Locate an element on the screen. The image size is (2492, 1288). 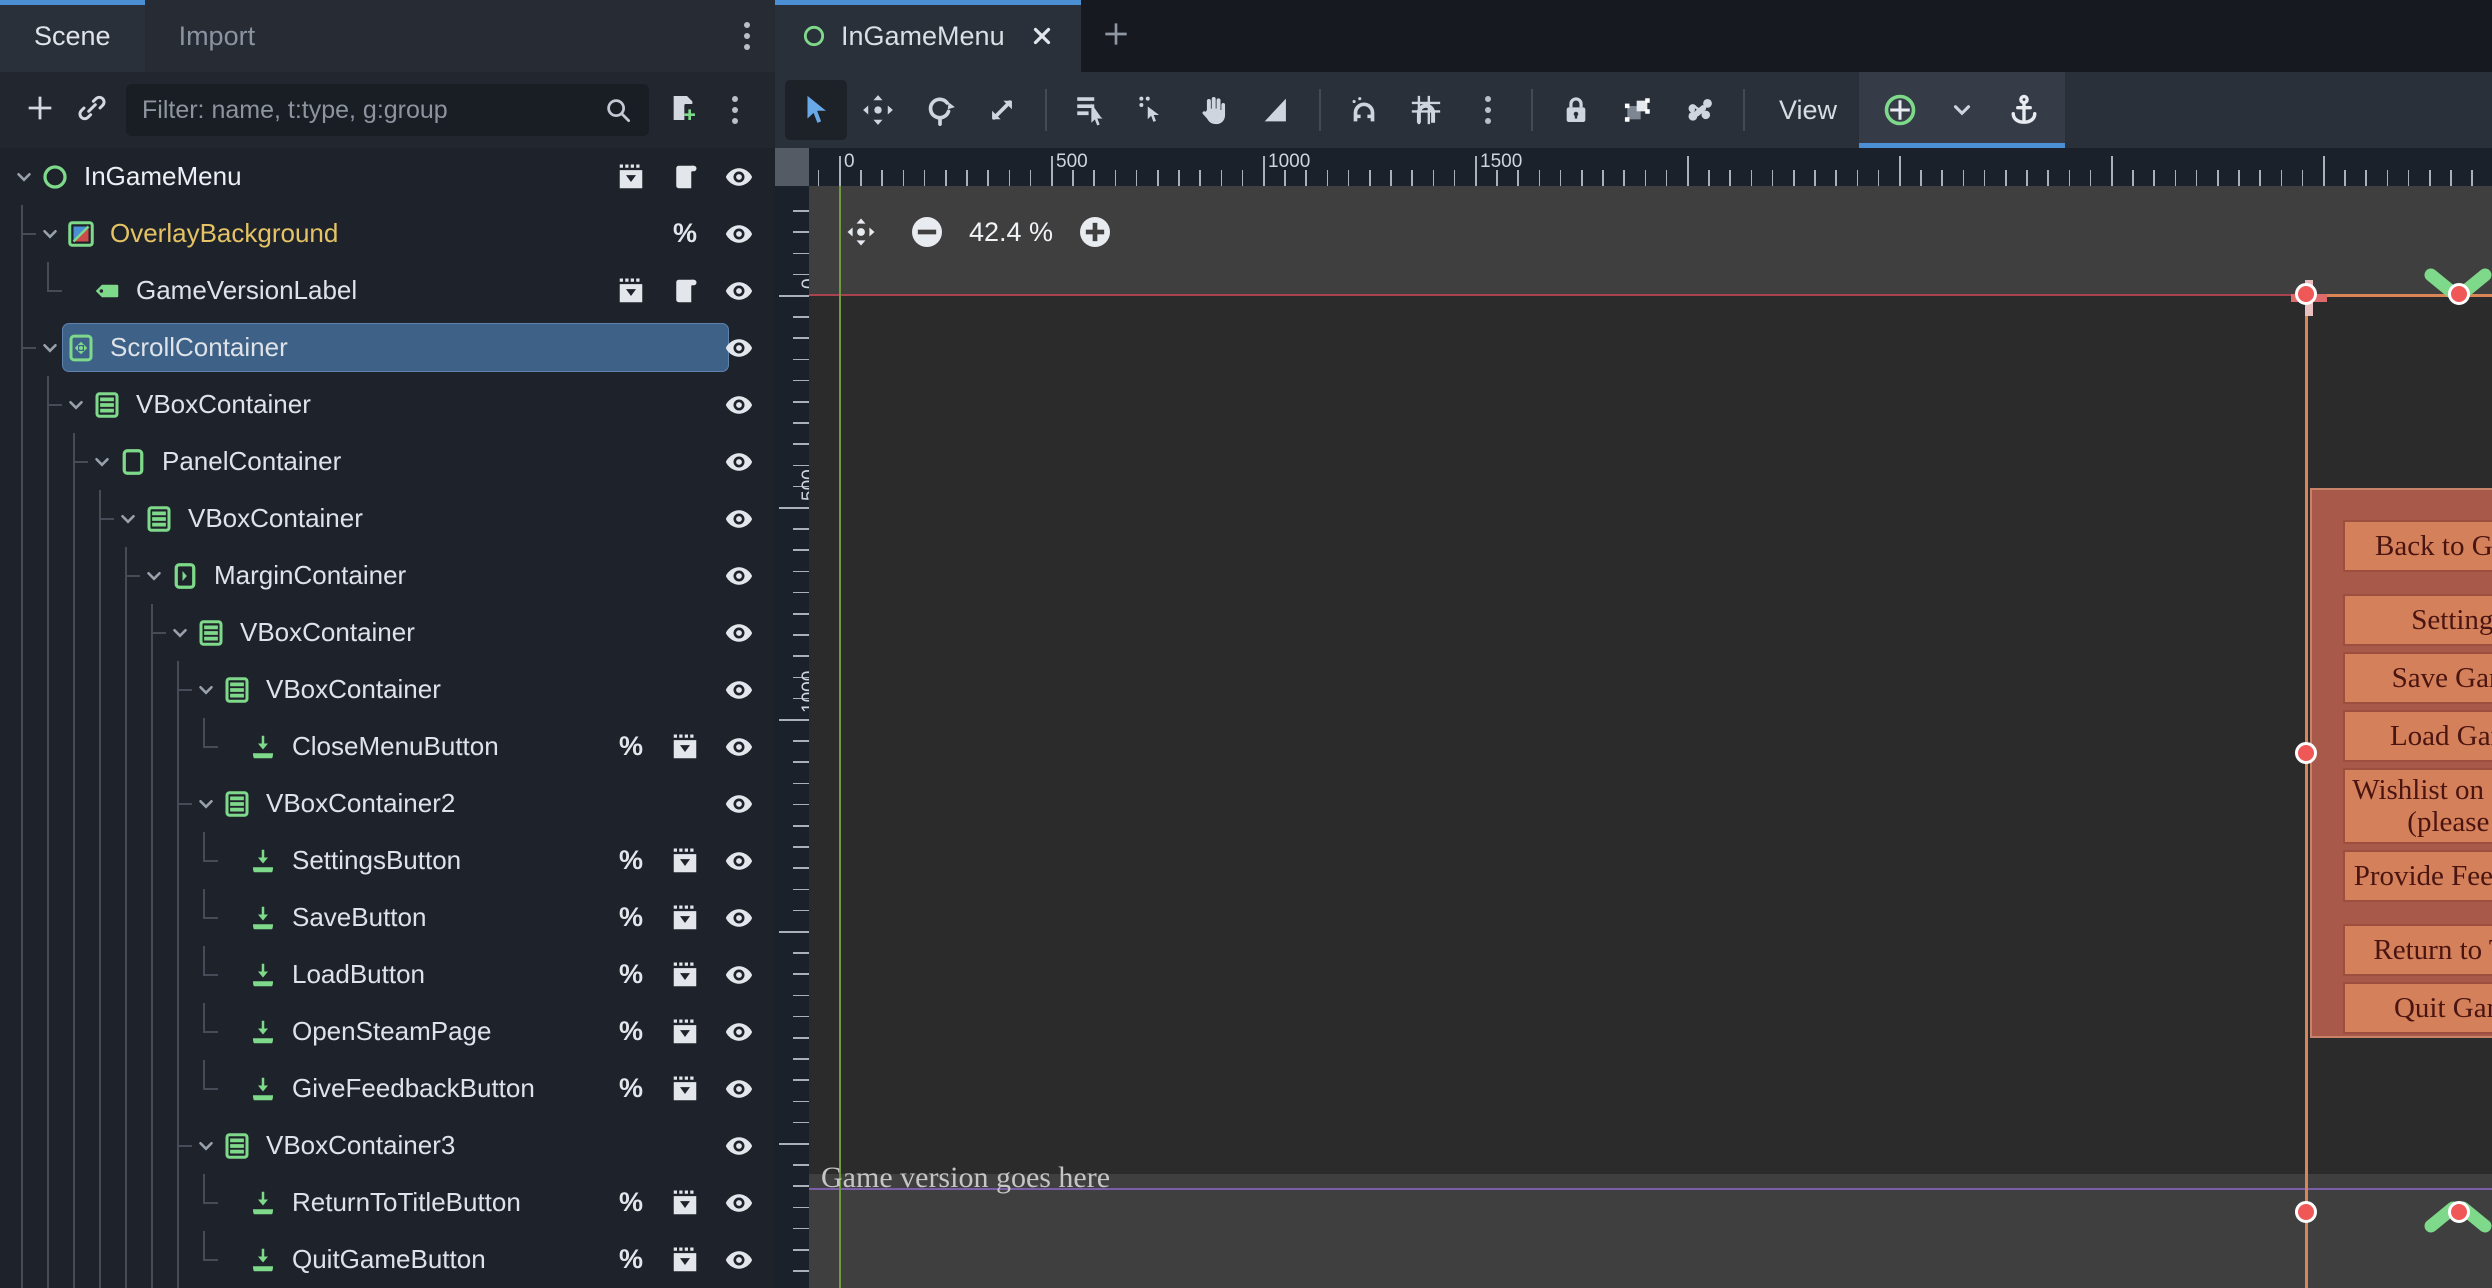
scene-filter-box is located at coordinates (387, 110).